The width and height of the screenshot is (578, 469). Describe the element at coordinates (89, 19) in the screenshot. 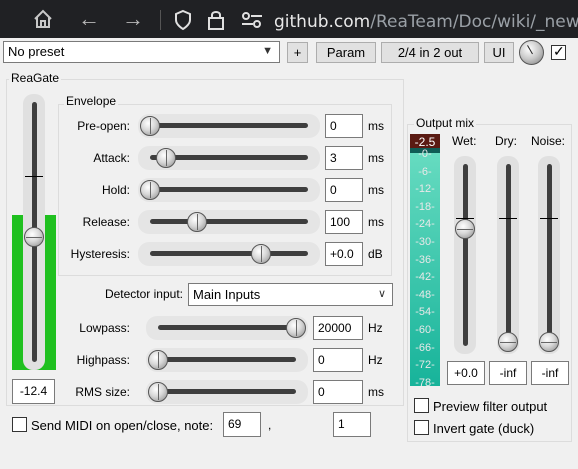

I see `back-arrow-icon: ←` at that location.